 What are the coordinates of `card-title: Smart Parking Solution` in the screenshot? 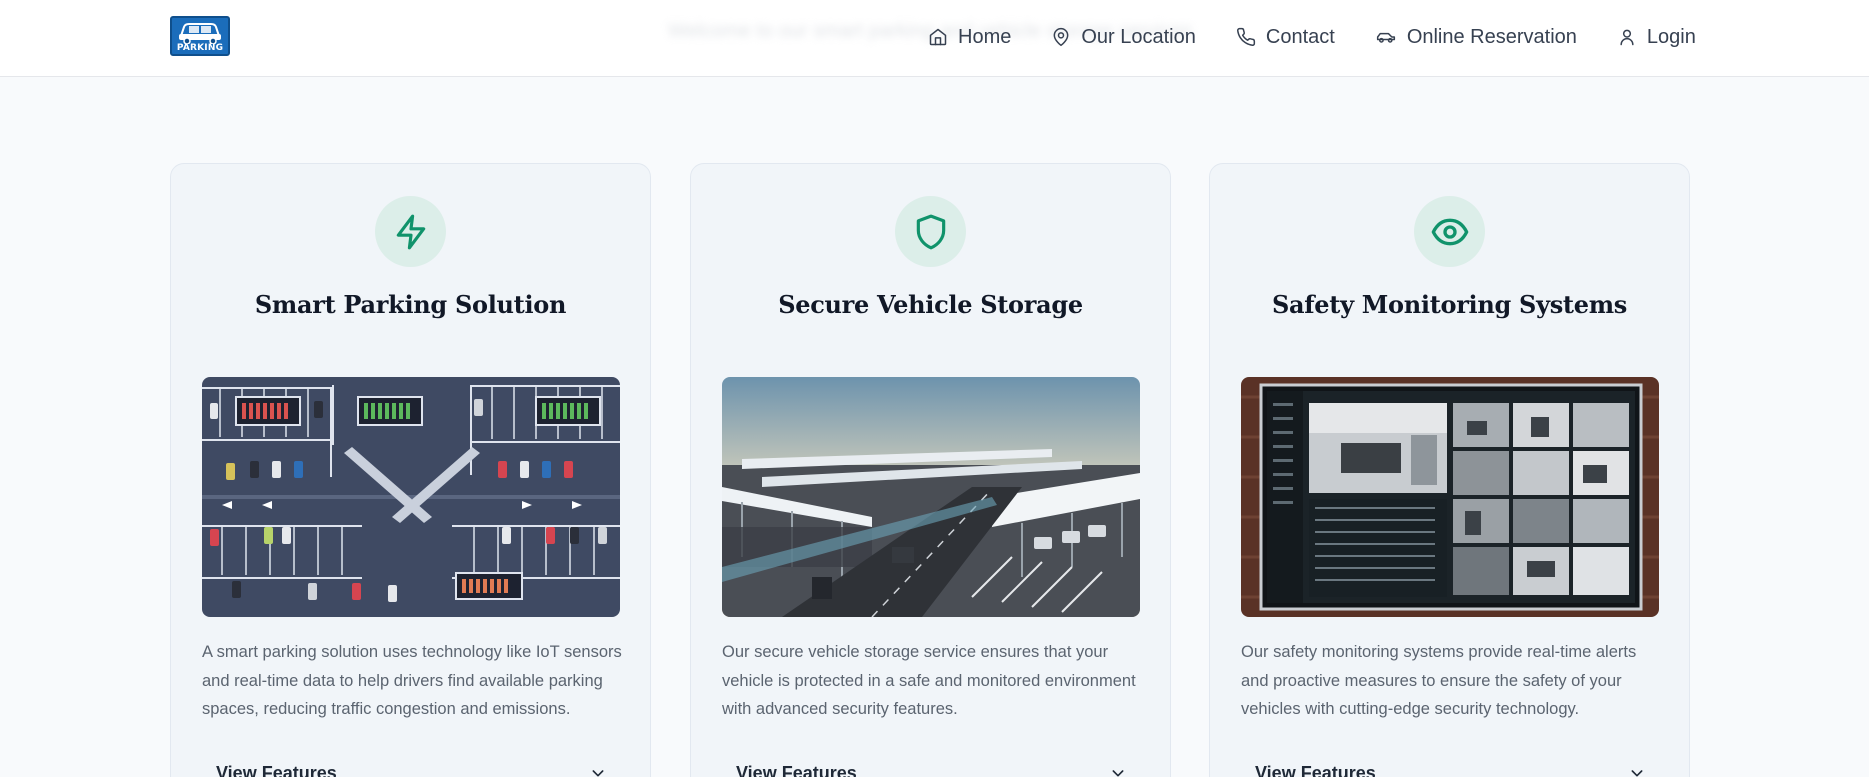 It's located at (410, 304).